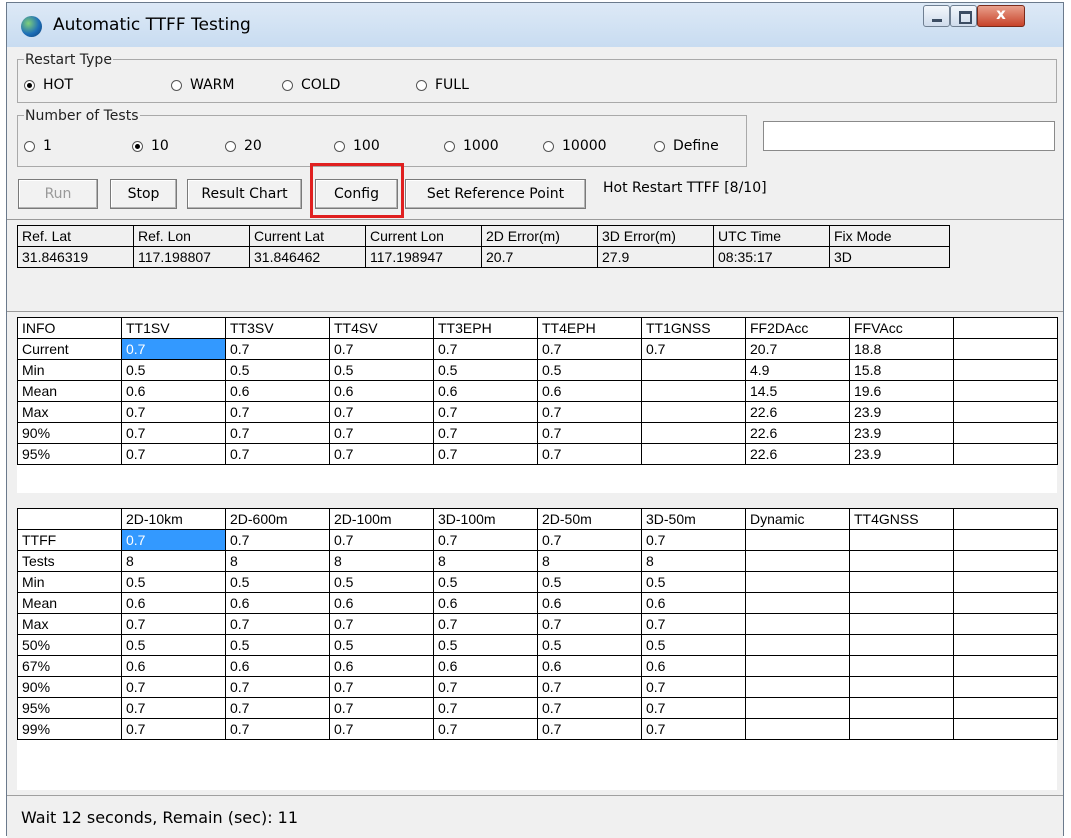 This screenshot has height=838, width=1071. Describe the element at coordinates (535, 25) in the screenshot. I see `title-bar: Automatic TTFF Testing x` at that location.